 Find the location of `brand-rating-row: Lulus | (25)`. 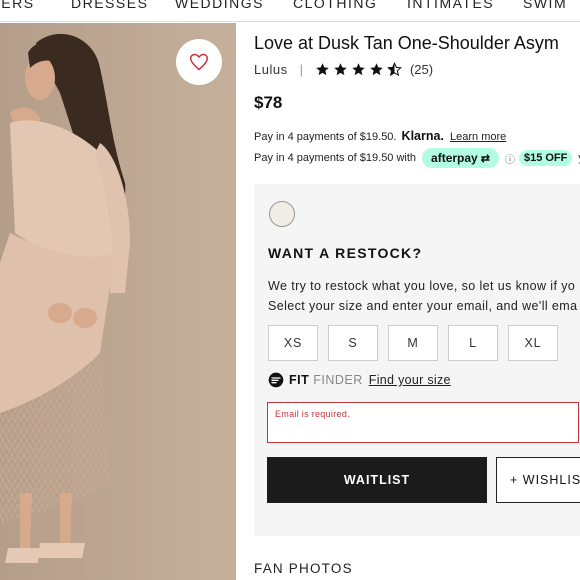

brand-rating-row: Lulus | (25) is located at coordinates (343, 69).